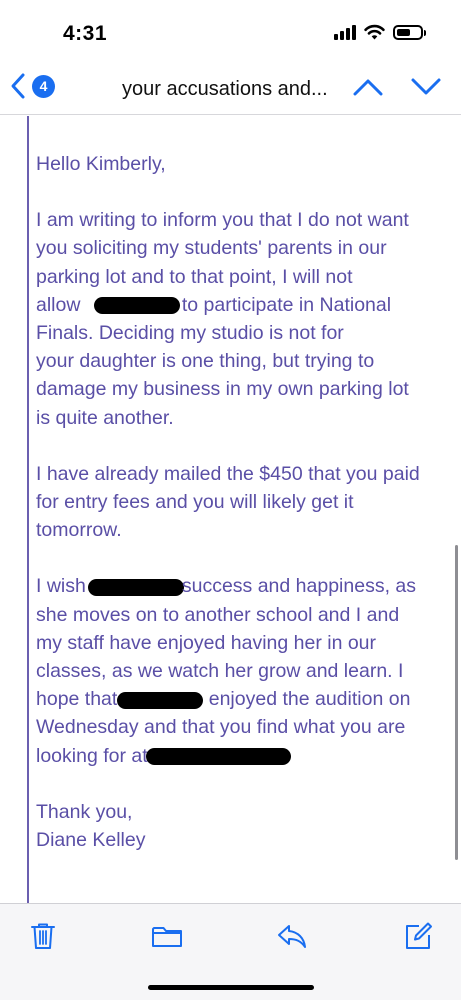  What do you see at coordinates (101, 164) in the screenshot?
I see `greeting: Hello Kimberly,` at bounding box center [101, 164].